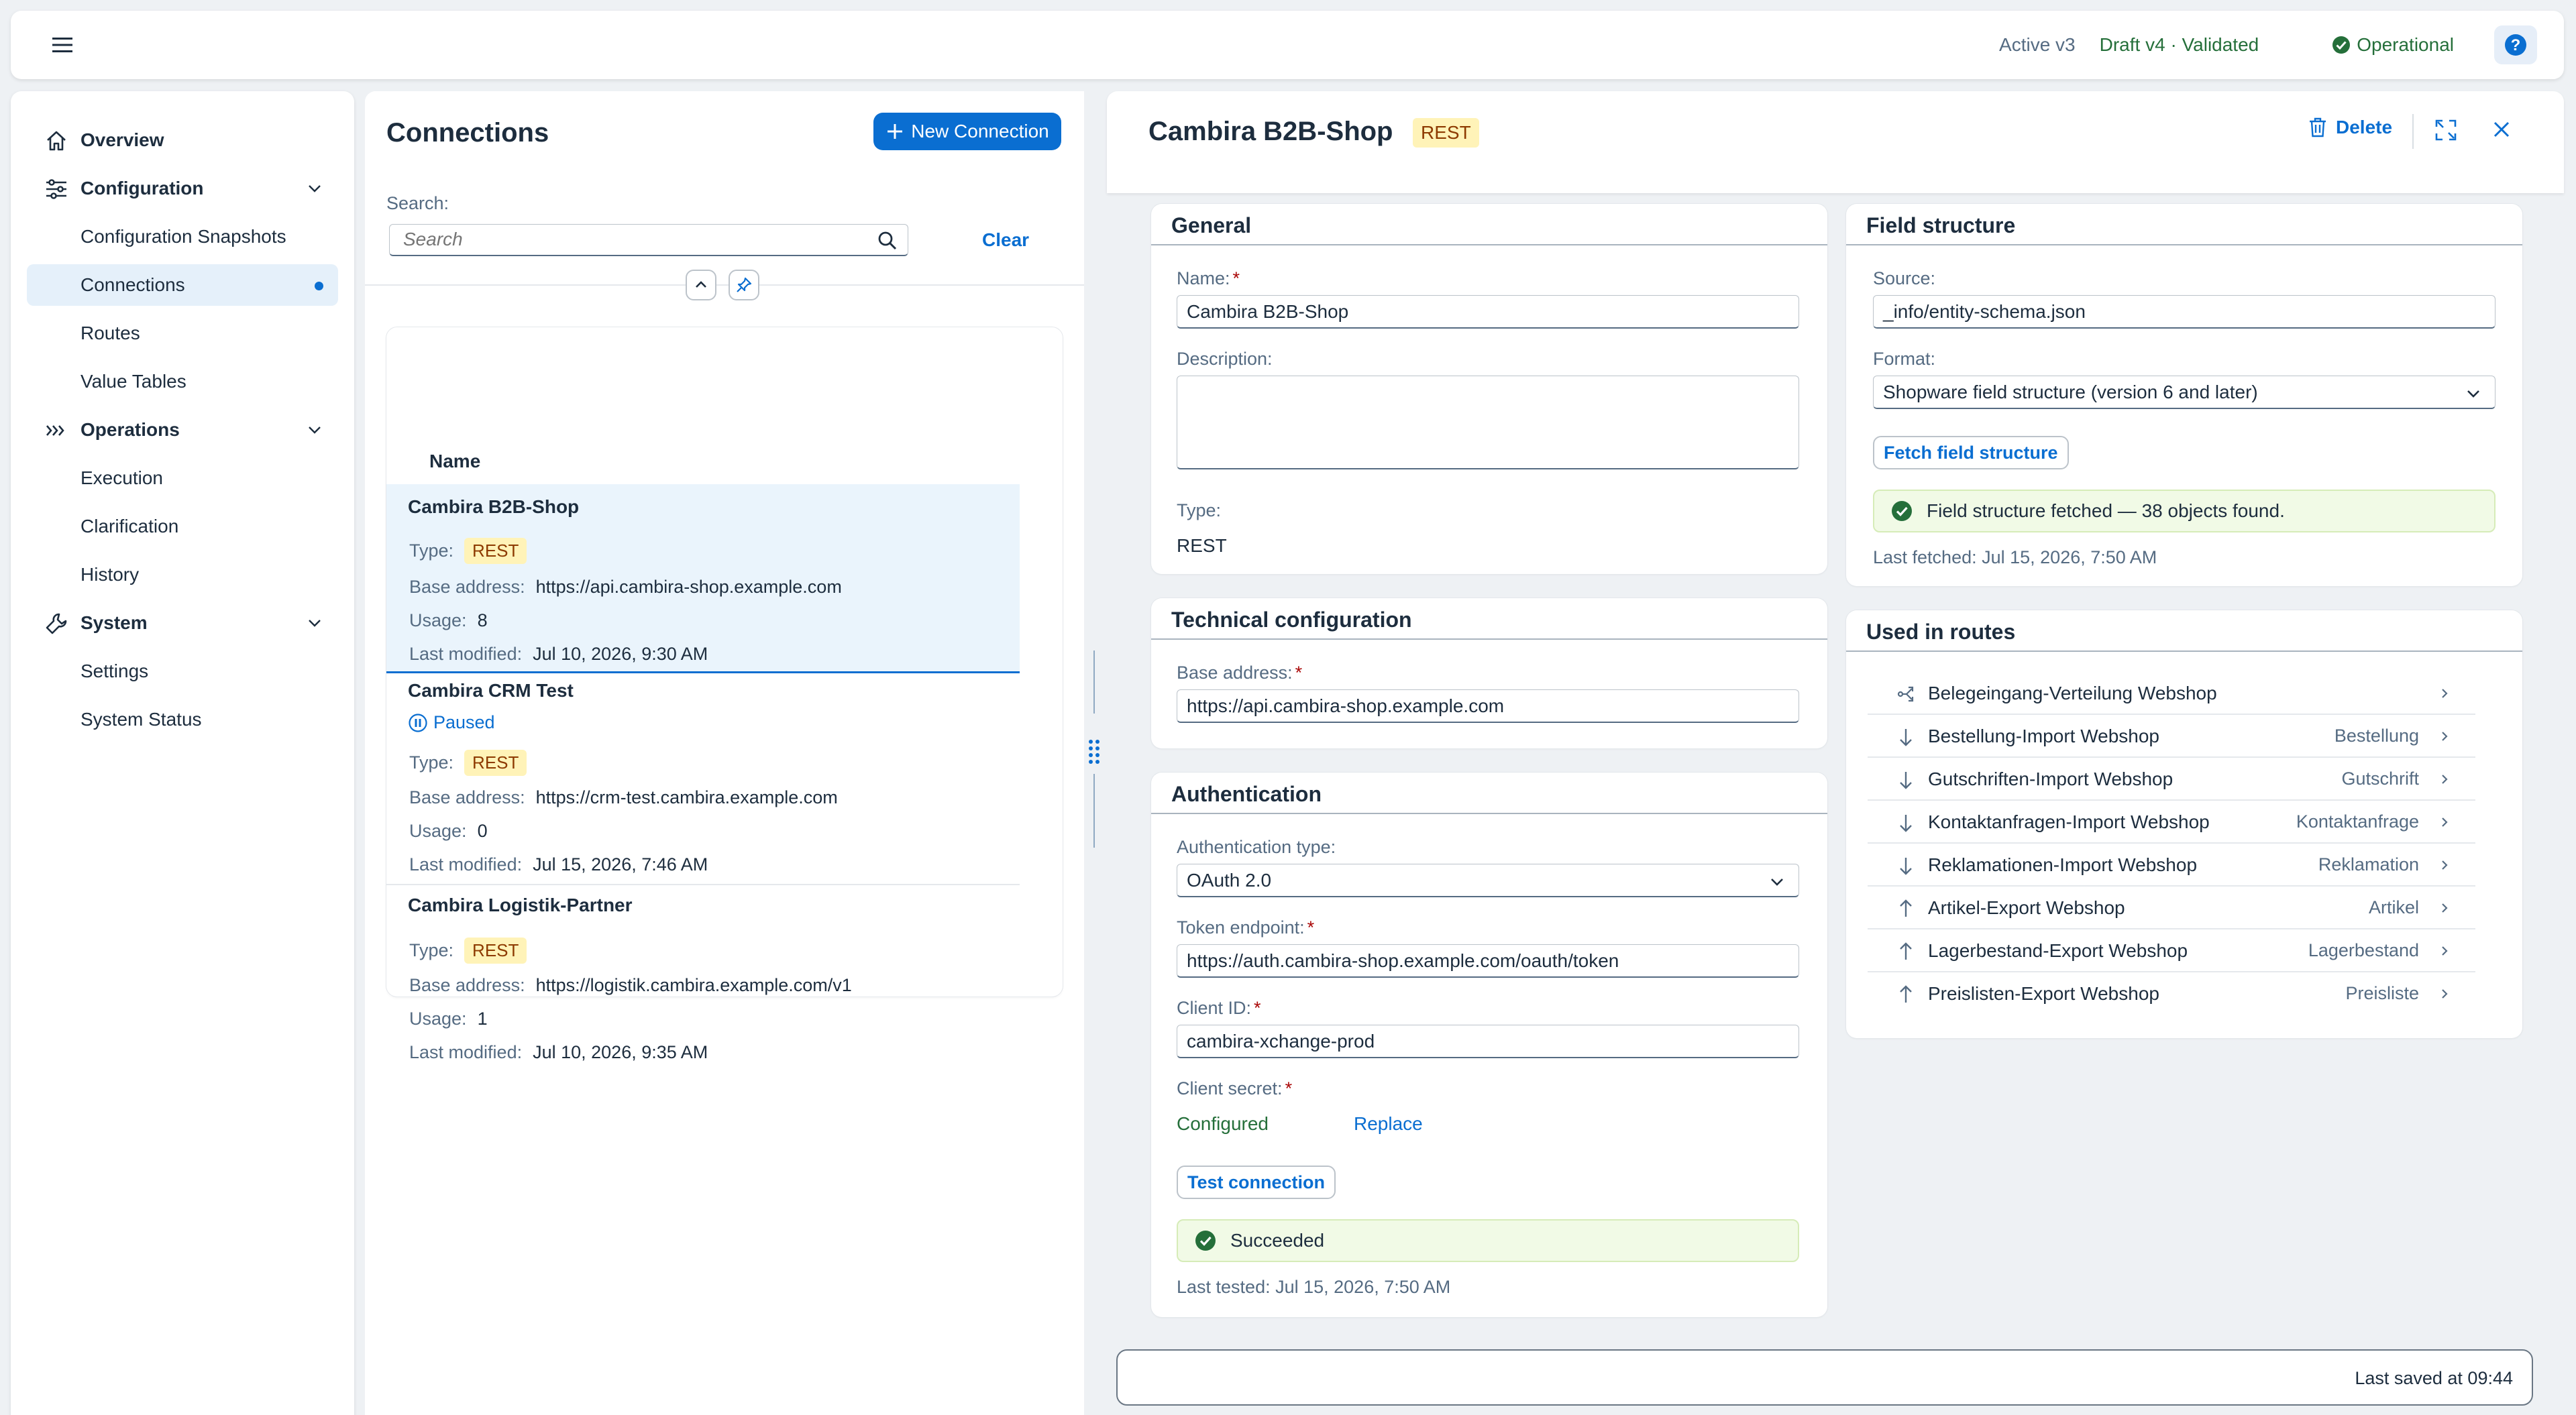  Describe the element at coordinates (693, 985) in the screenshot. I see `base-address-value: https://logistik.cambira.example.com/v1` at that location.